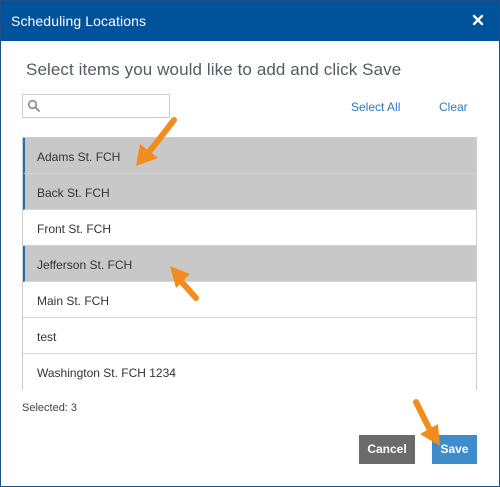 The height and width of the screenshot is (487, 500). What do you see at coordinates (375, 107) in the screenshot?
I see `select-all-link: Select All` at bounding box center [375, 107].